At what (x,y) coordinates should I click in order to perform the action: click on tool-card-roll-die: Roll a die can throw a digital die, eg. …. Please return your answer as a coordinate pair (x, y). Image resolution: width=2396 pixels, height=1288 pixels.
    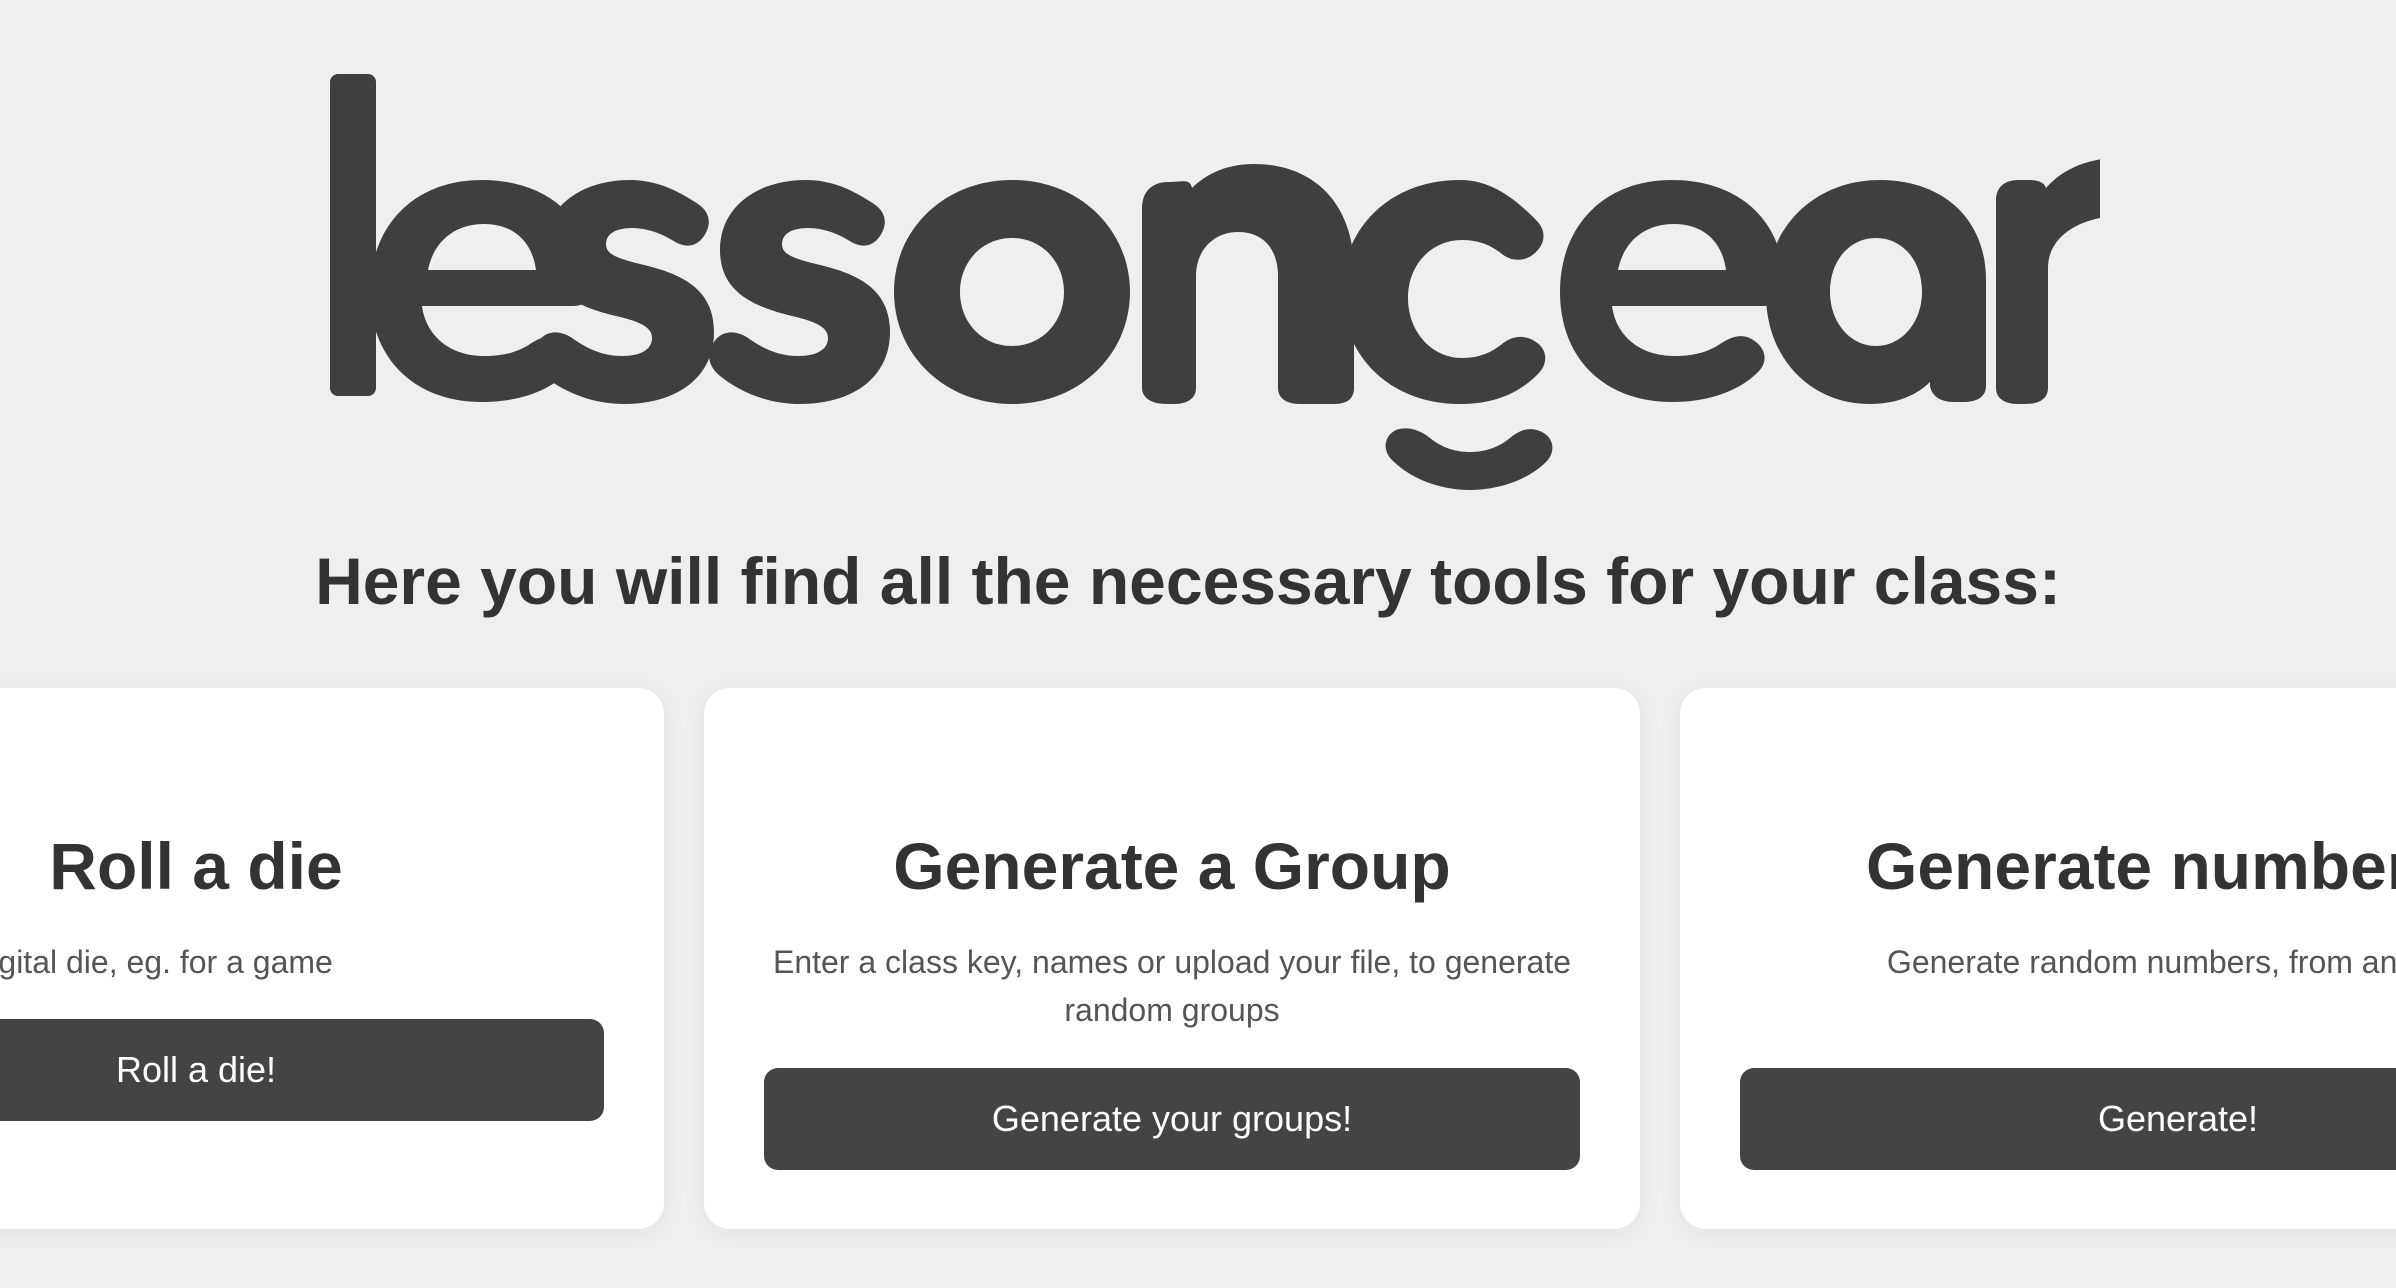
    Looking at the image, I should click on (332, 958).